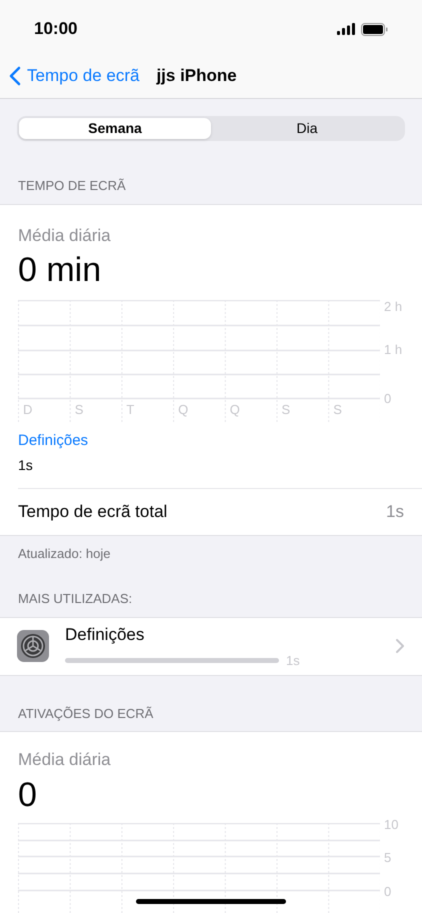 The height and width of the screenshot is (913, 422). I want to click on day-label: T, so click(130, 409).